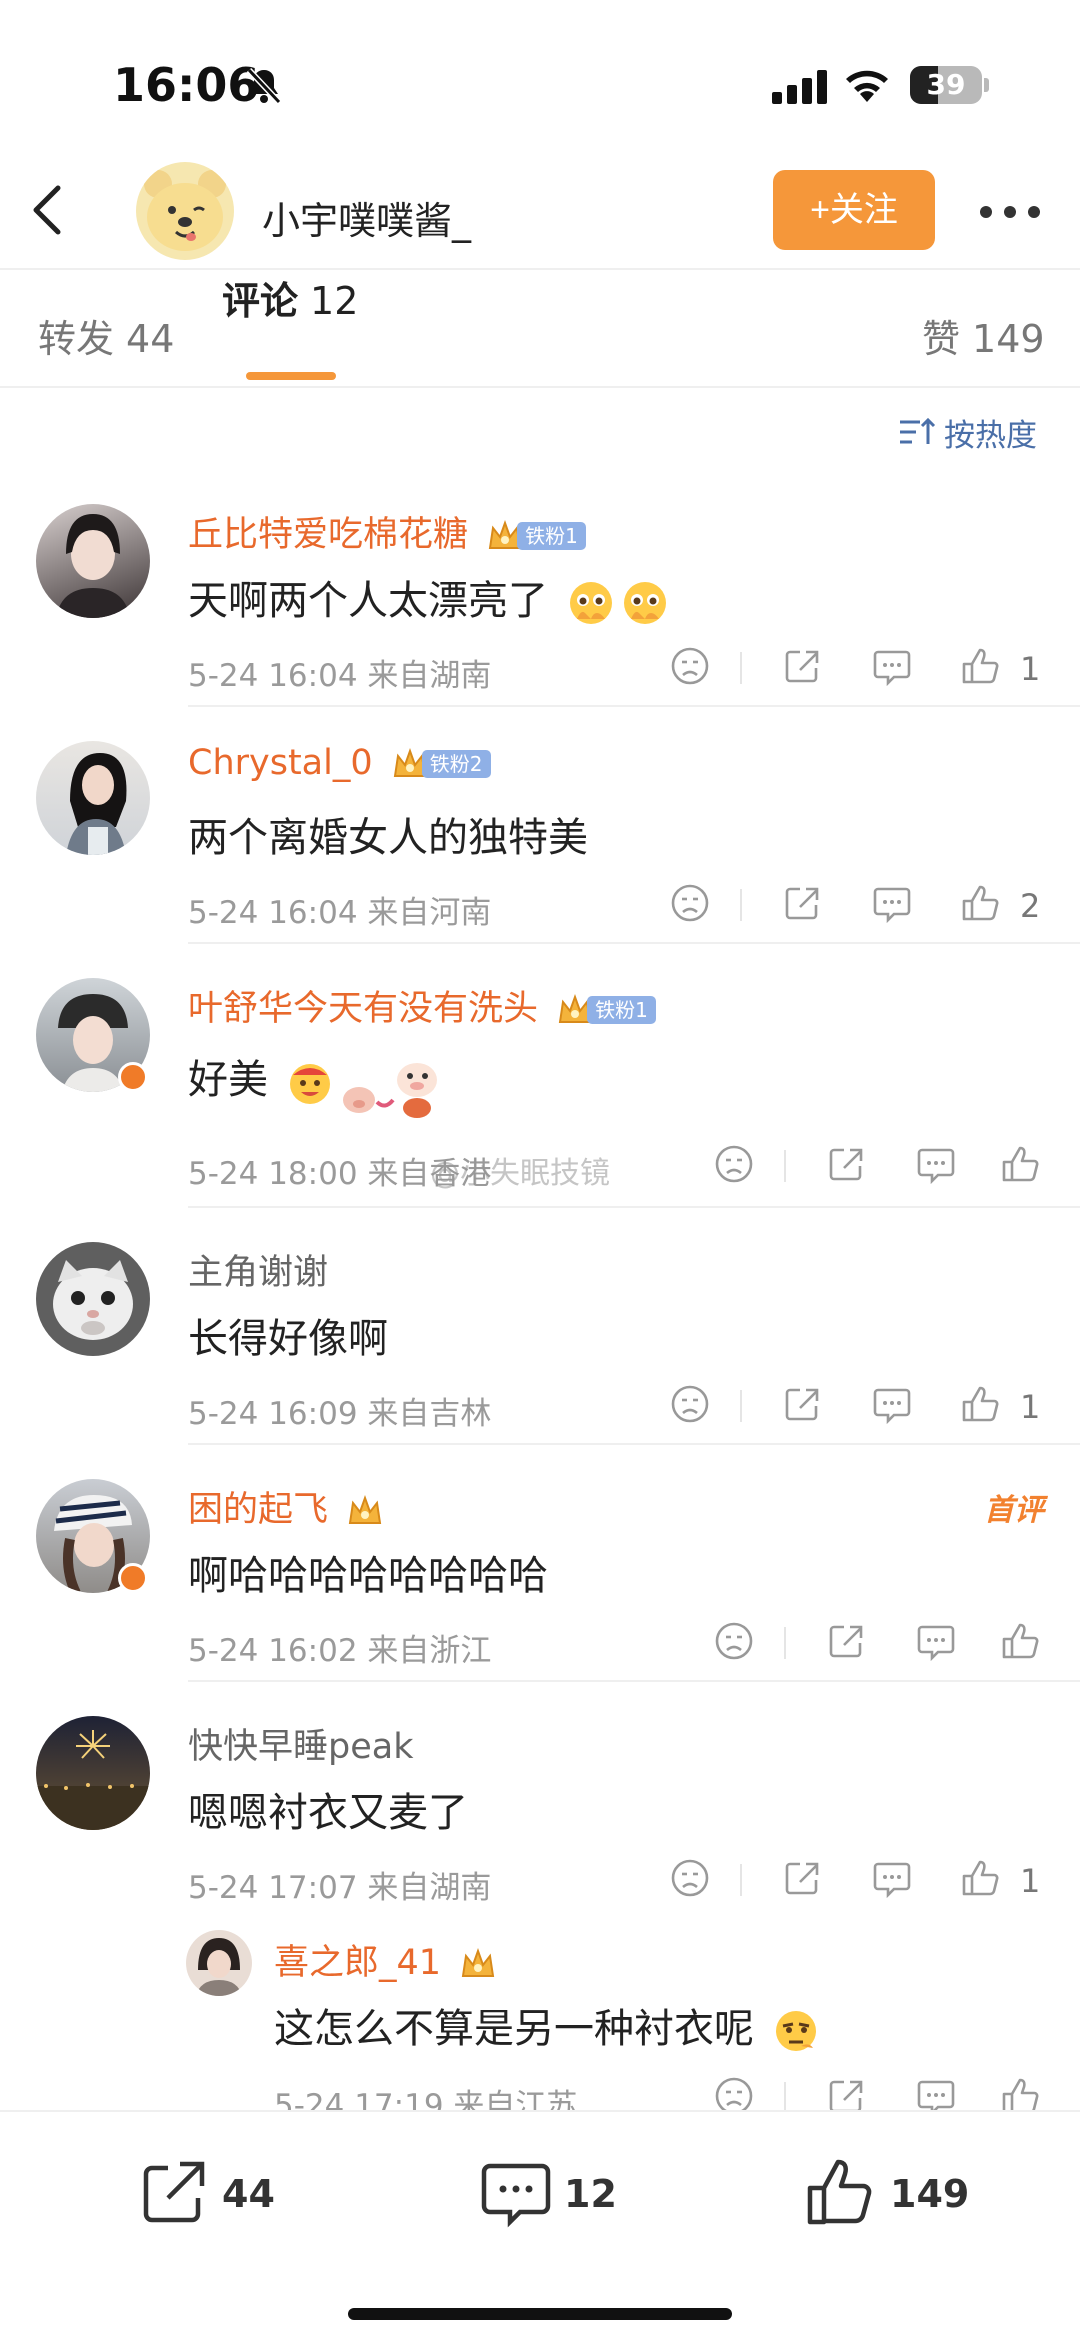 Image resolution: width=1080 pixels, height=2348 pixels. Describe the element at coordinates (358, 1963) in the screenshot. I see `reply-name-text: 喜之郎_41` at that location.